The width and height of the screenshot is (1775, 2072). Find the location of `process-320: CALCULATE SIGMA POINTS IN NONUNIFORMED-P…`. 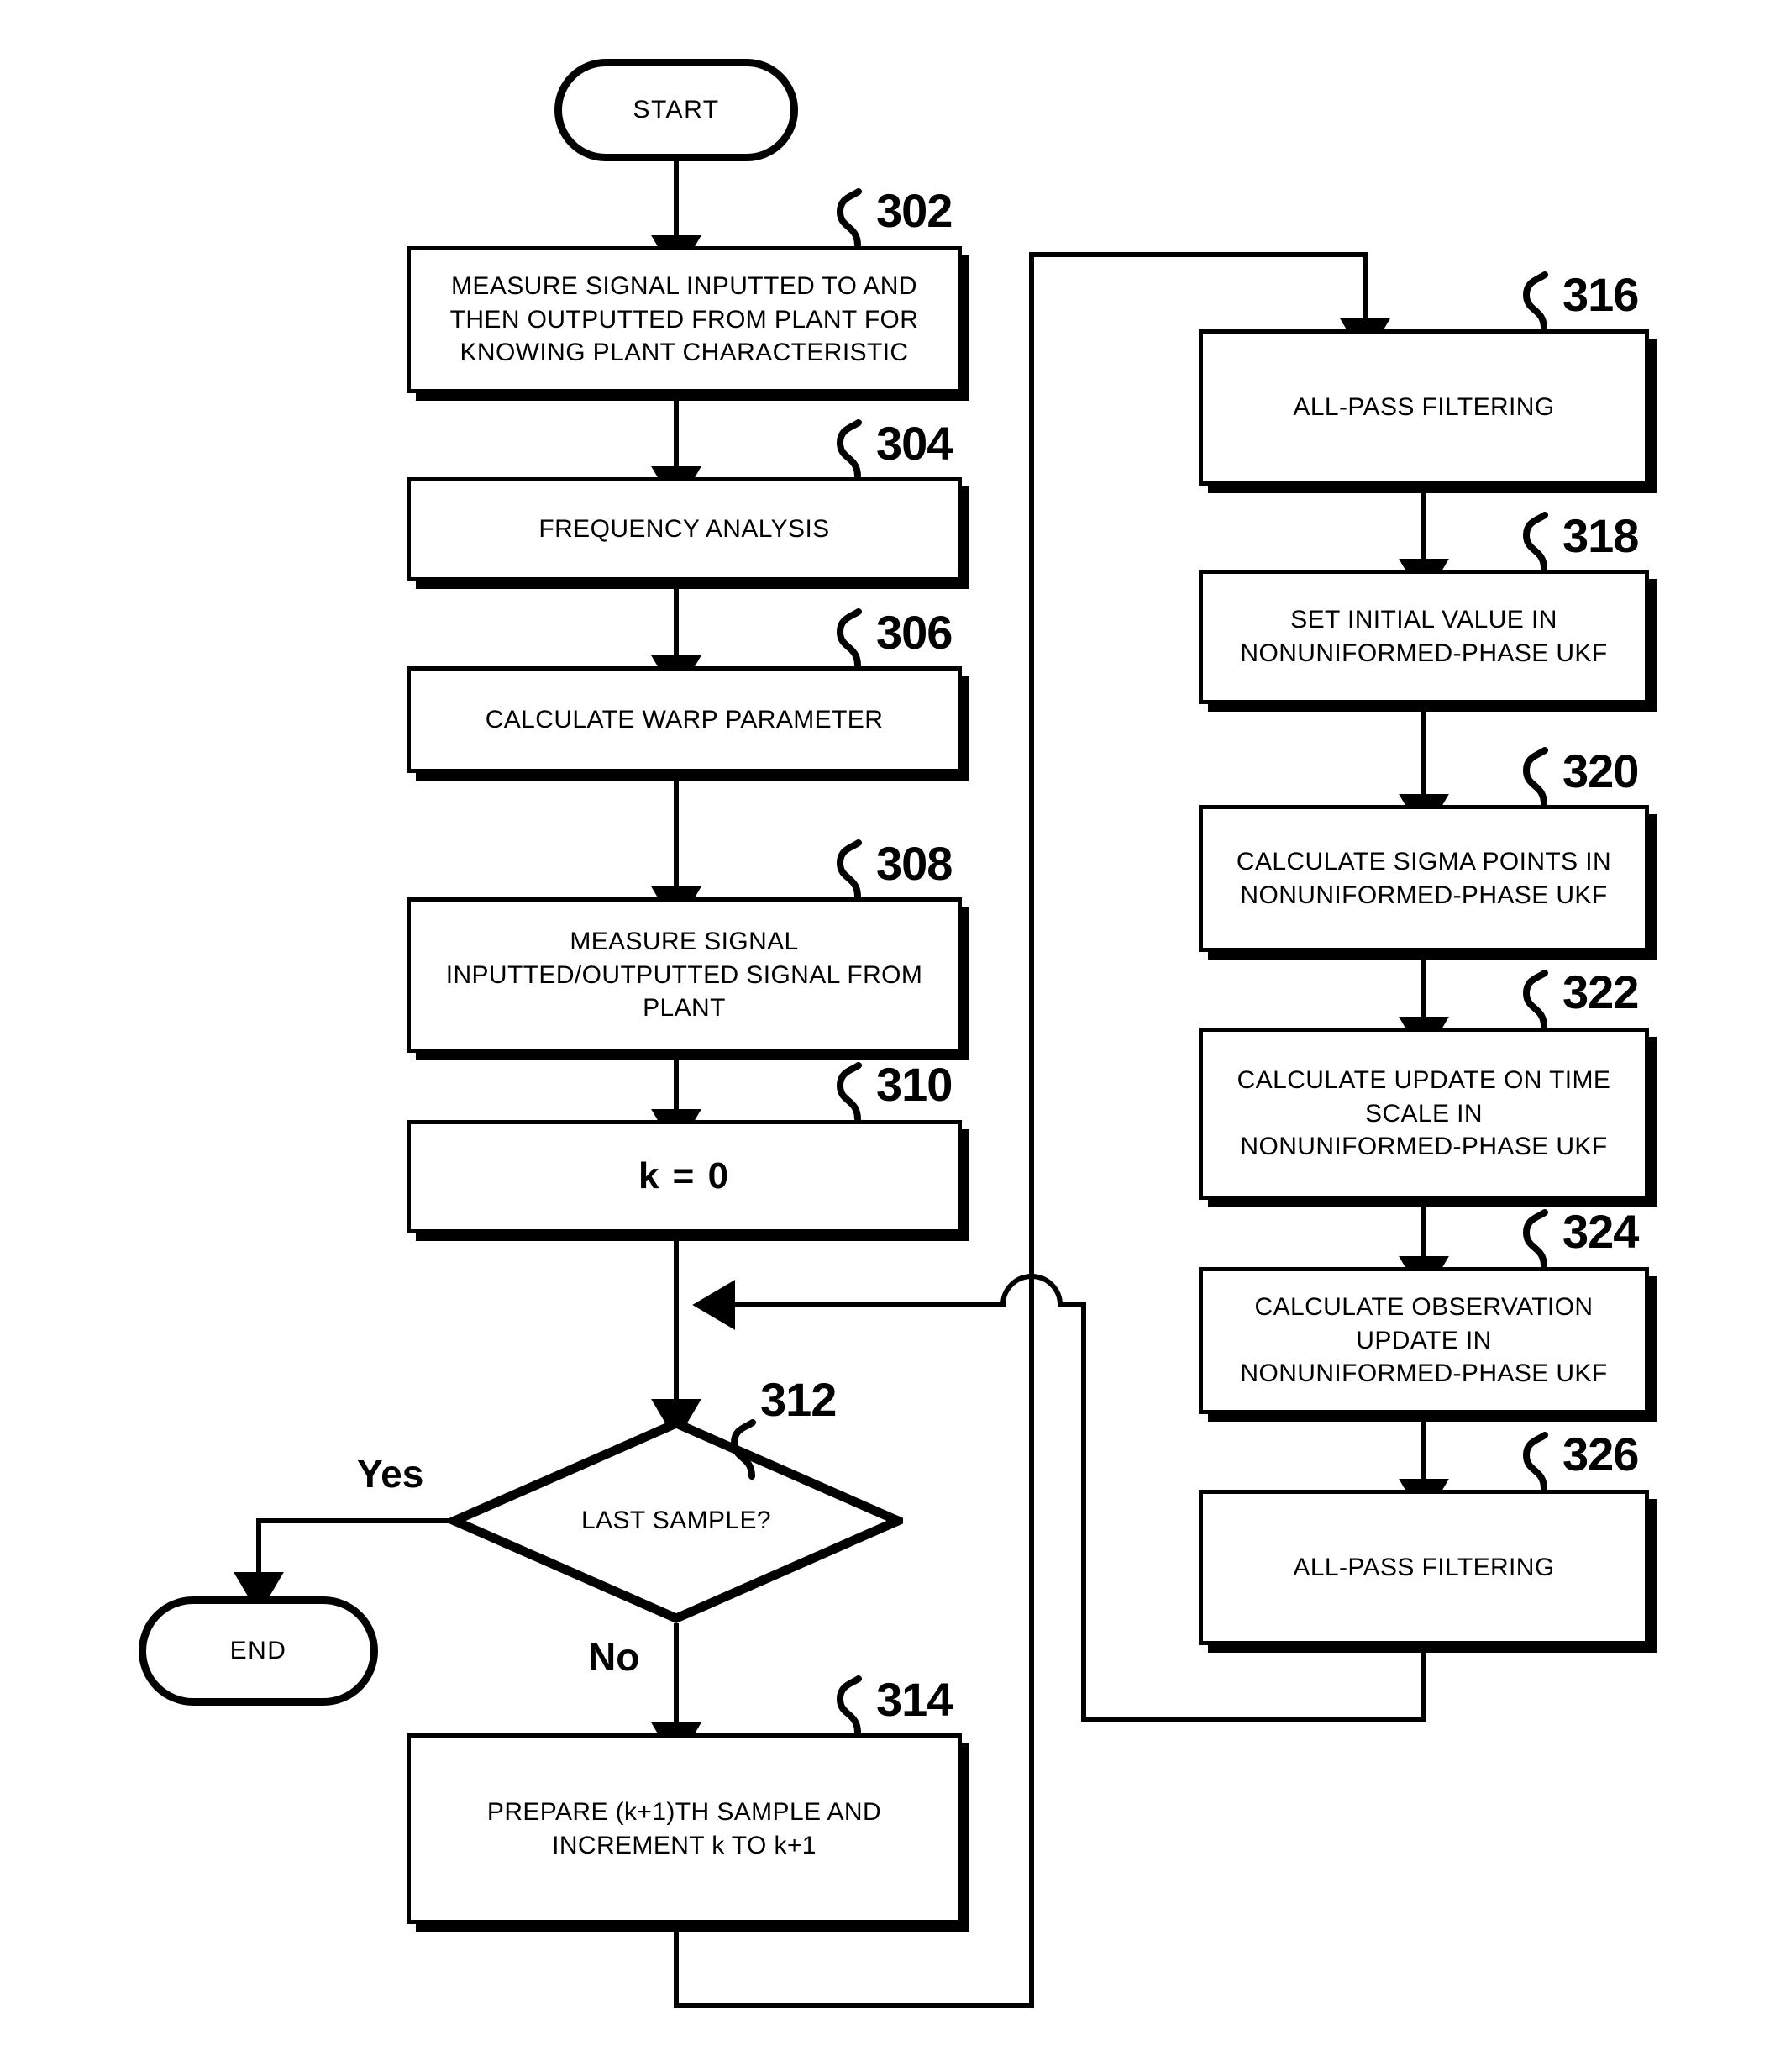

process-320: CALCULATE SIGMA POINTS IN NONUNIFORMED-P… is located at coordinates (1424, 878).